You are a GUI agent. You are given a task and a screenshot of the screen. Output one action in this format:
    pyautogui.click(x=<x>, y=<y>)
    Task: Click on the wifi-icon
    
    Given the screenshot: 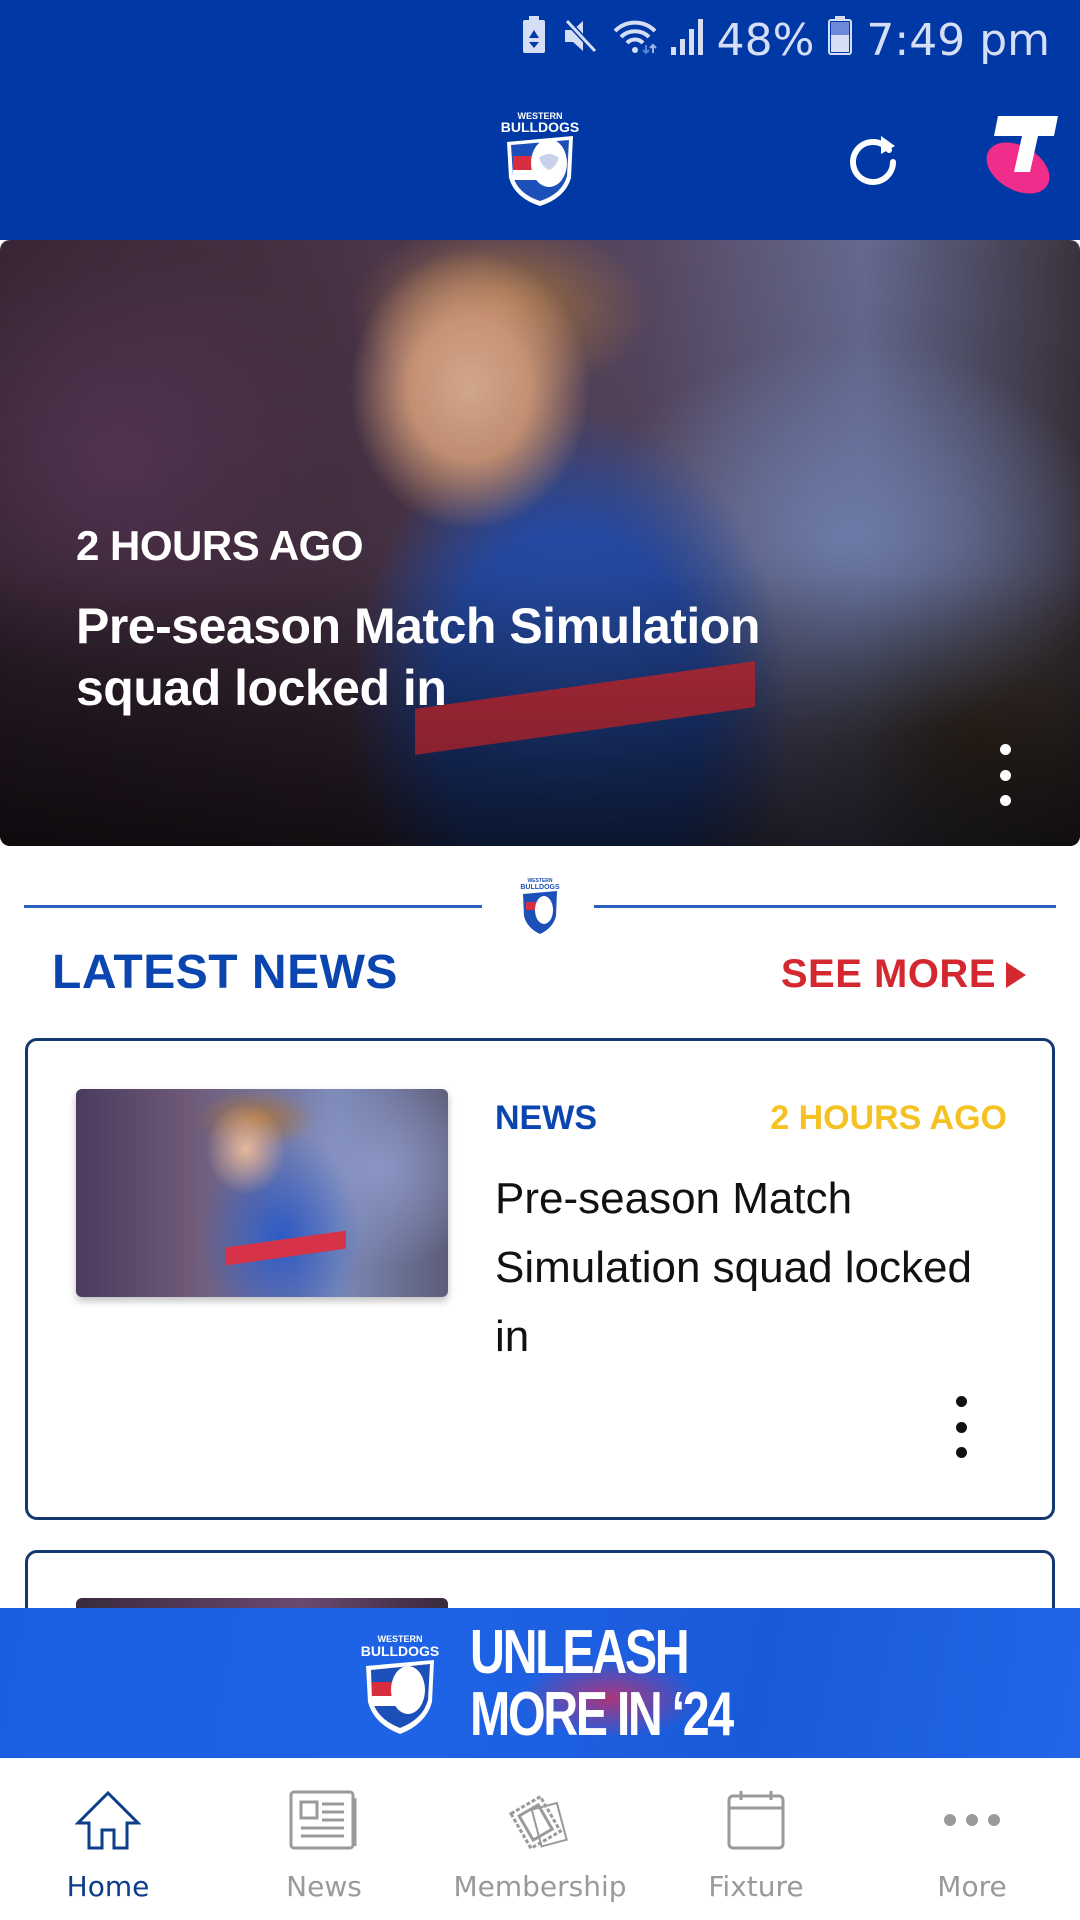 What is the action you would take?
    pyautogui.click(x=635, y=40)
    